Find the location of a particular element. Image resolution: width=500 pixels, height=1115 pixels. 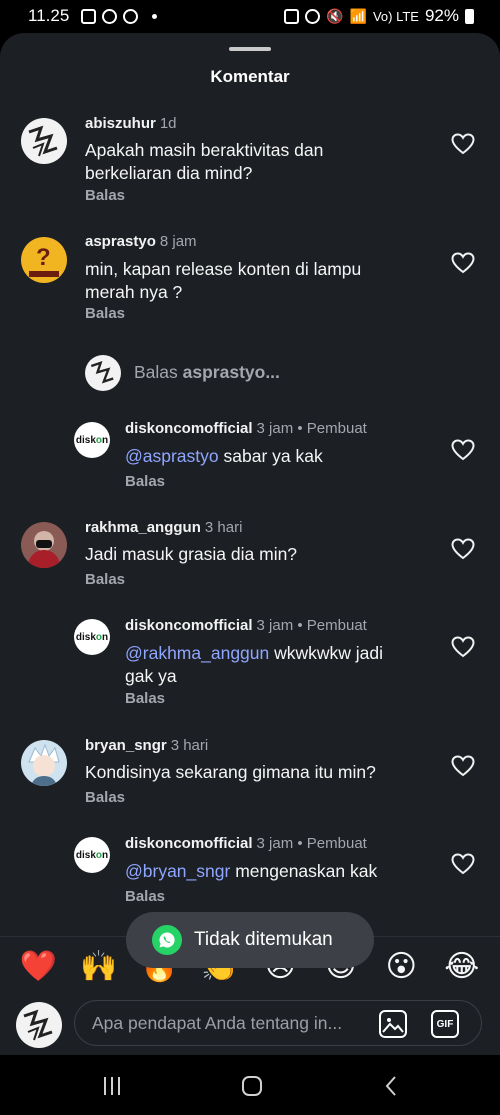

toast-text: Tidak ditemukan is located at coordinates (263, 939).